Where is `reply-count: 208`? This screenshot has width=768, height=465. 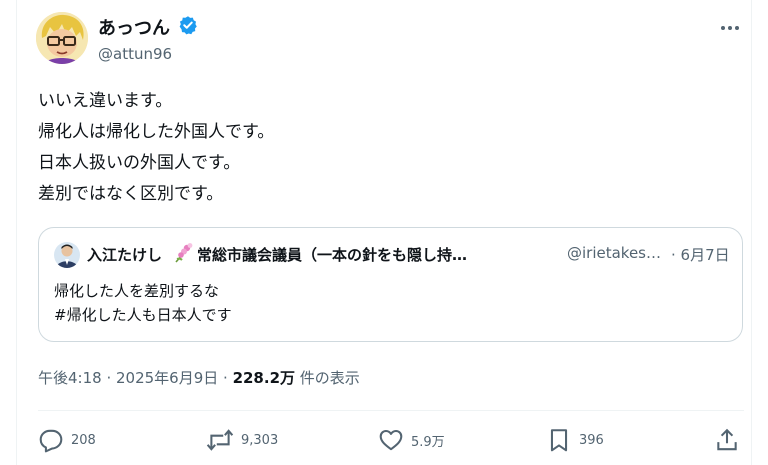 reply-count: 208 is located at coordinates (83, 440).